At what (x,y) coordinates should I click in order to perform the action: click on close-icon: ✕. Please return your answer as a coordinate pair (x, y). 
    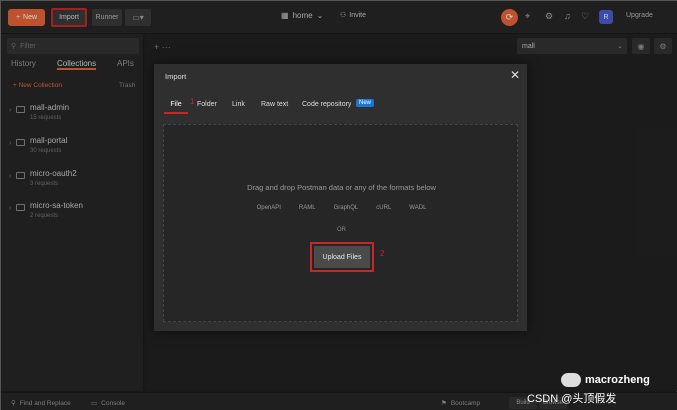
    Looking at the image, I should click on (515, 75).